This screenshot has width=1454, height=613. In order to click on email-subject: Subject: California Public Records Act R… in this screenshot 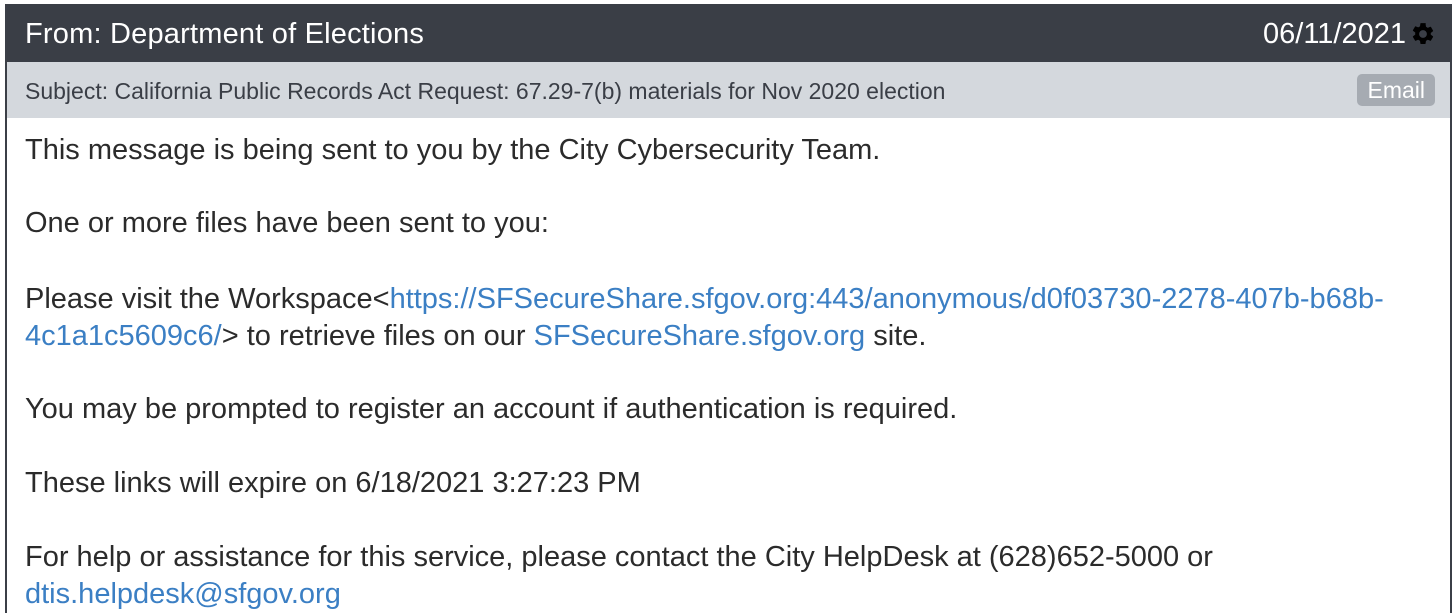, I will do `click(485, 91)`.